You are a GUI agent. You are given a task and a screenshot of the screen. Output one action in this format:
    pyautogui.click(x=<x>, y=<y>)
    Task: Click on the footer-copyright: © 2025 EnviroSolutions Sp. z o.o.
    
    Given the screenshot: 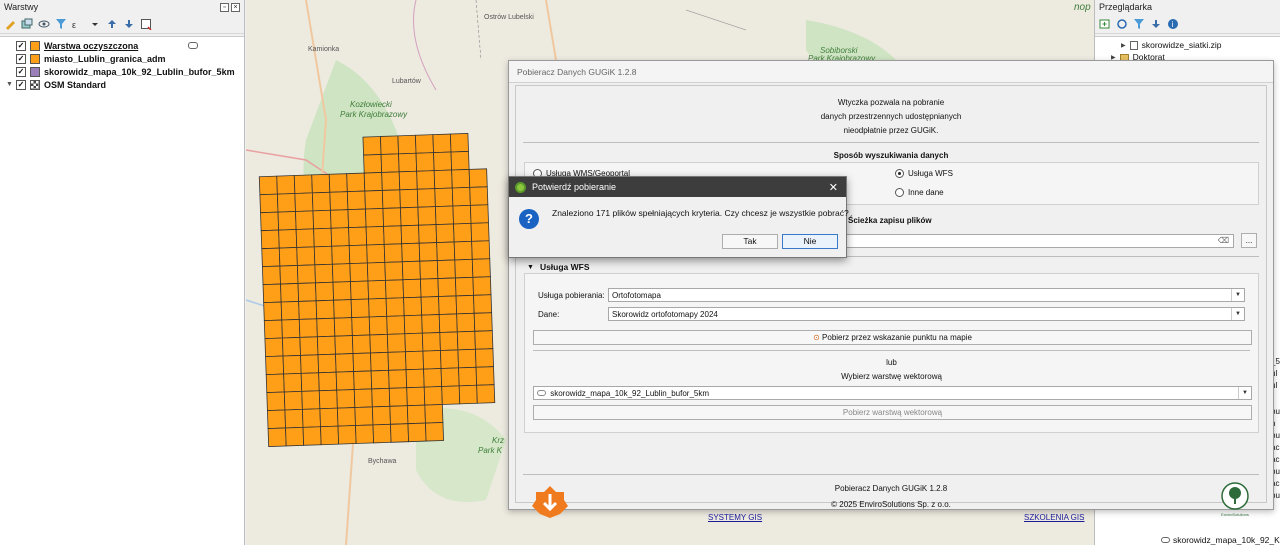 What is the action you would take?
    pyautogui.click(x=891, y=504)
    